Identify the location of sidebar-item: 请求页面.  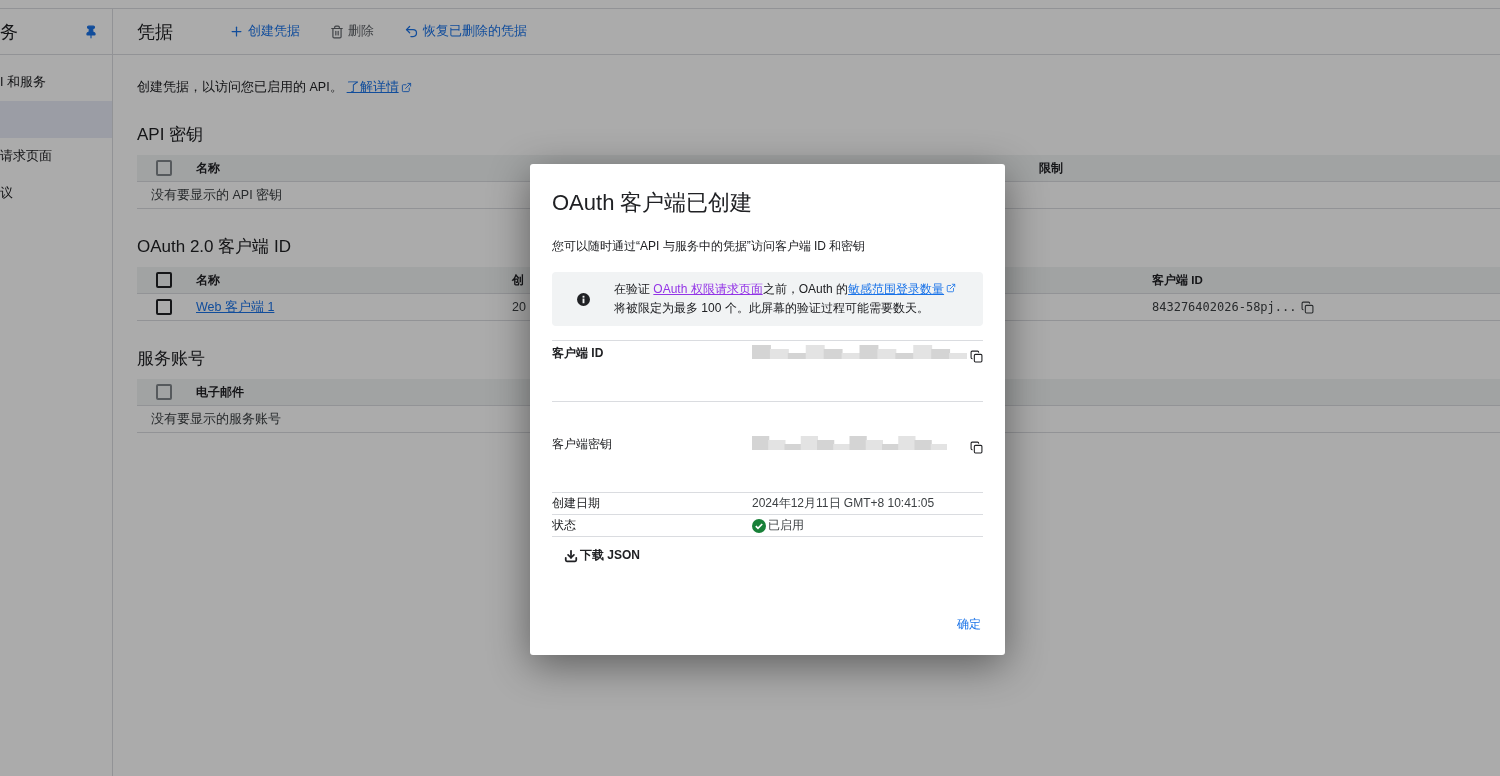
(56, 156).